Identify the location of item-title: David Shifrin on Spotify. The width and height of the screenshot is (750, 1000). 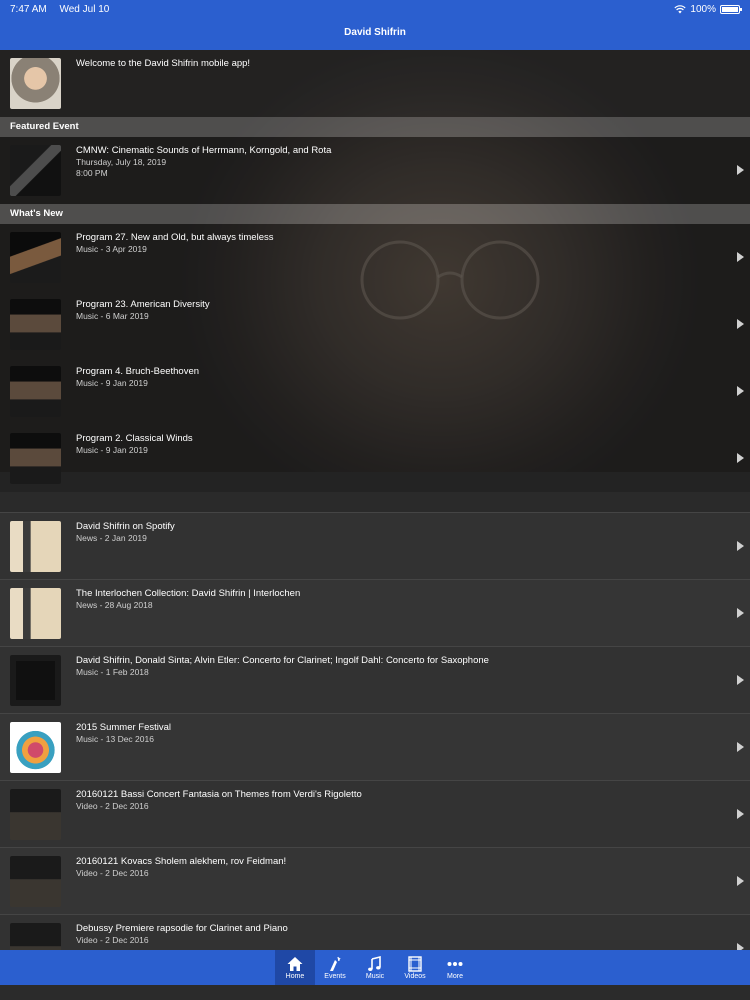
(125, 526).